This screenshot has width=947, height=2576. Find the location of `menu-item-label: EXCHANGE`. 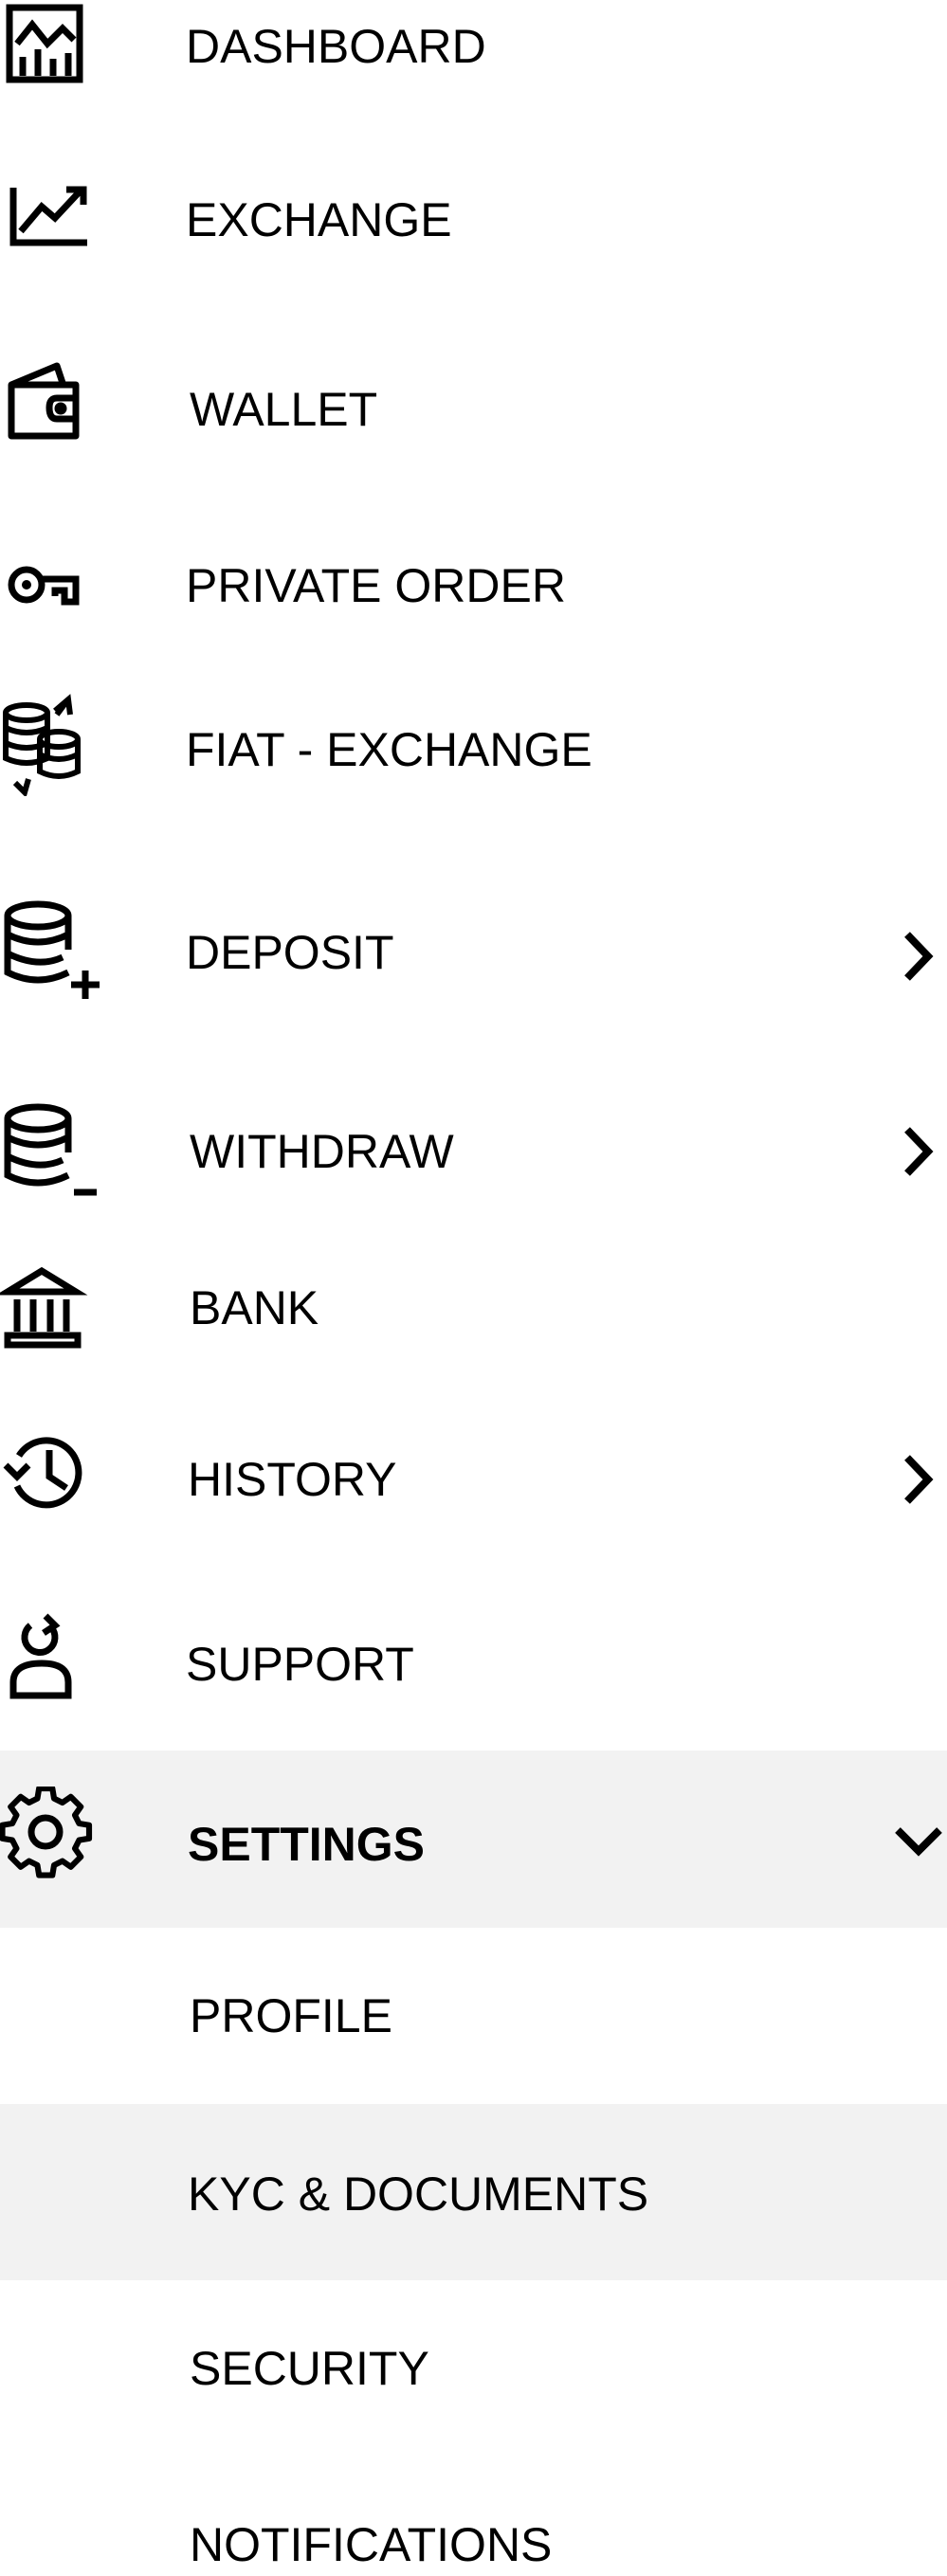

menu-item-label: EXCHANGE is located at coordinates (319, 219).